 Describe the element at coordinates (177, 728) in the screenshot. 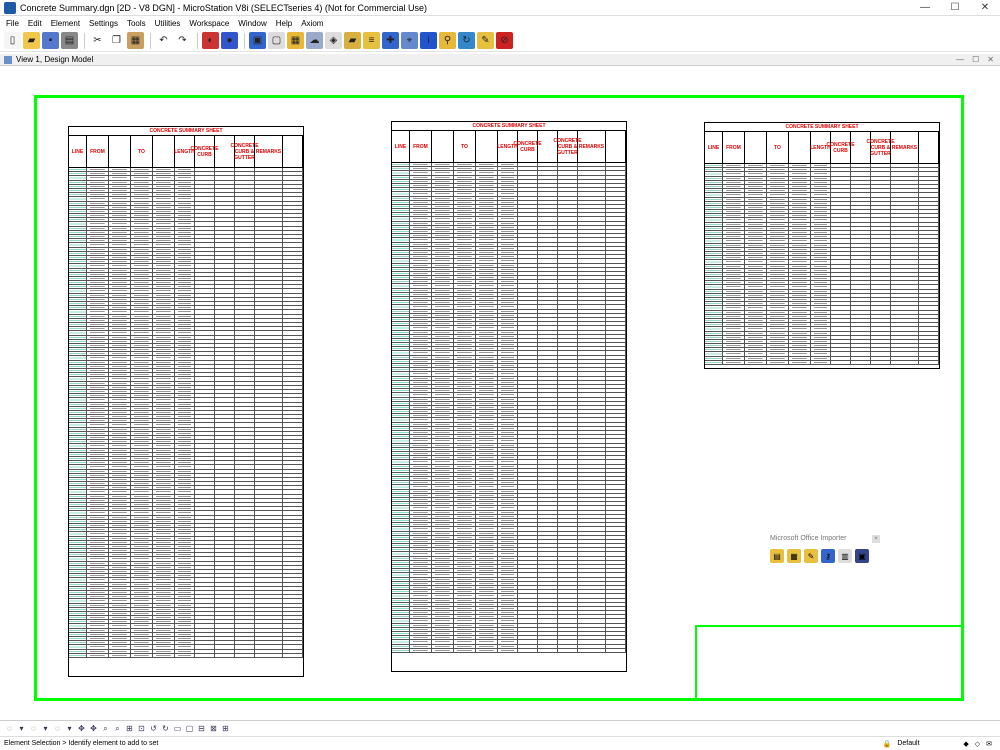

I see `view-control-14-icon: ▭` at that location.